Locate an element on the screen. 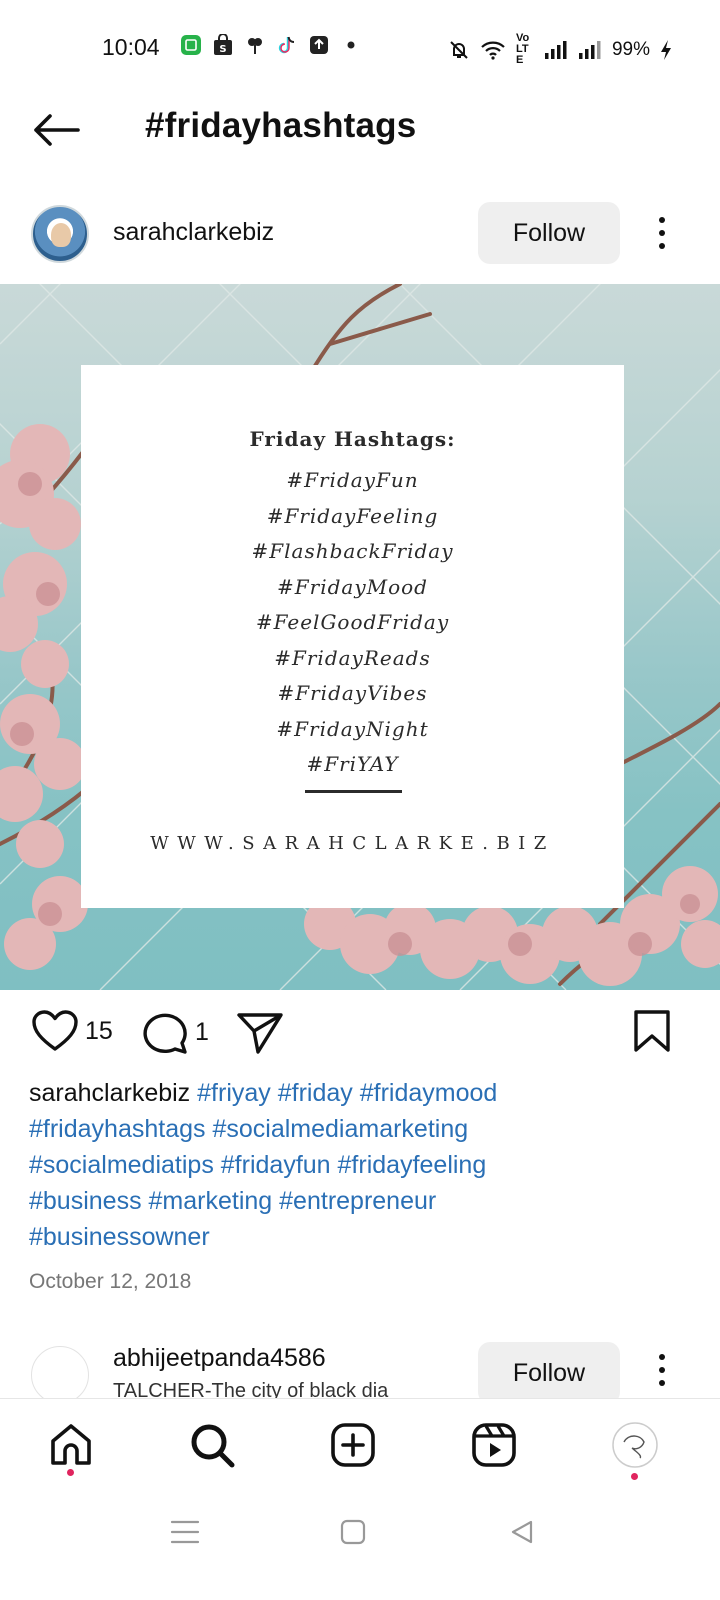  add-post-icon is located at coordinates (353, 1445).